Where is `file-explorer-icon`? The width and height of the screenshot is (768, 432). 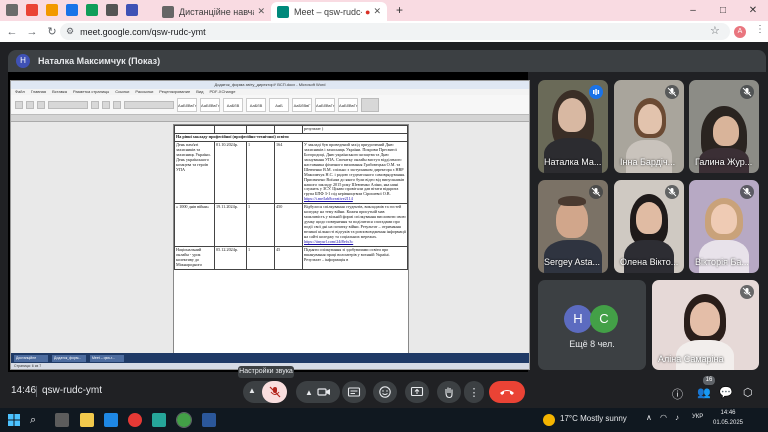
file-explorer-icon is located at coordinates (87, 420).